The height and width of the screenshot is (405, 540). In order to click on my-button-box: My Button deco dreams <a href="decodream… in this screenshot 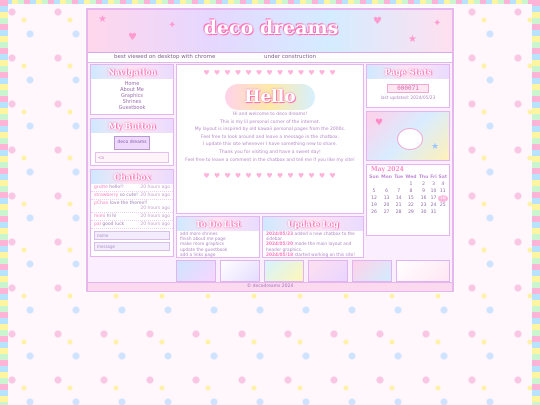, I will do `click(132, 142)`.